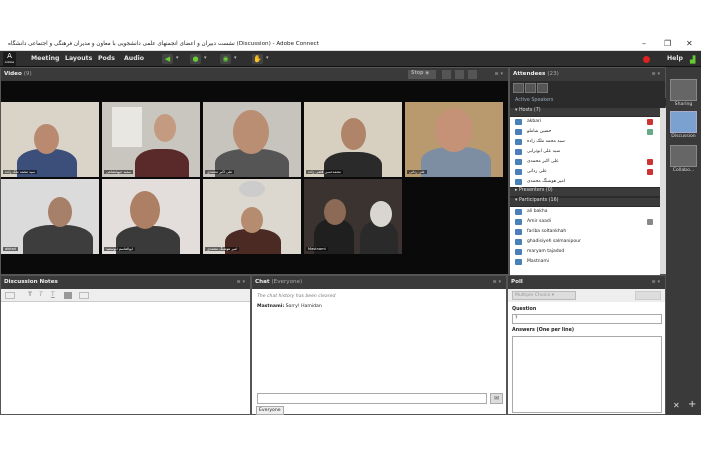  I want to click on list-item: سید علی ابوترابی, so click(585, 152).